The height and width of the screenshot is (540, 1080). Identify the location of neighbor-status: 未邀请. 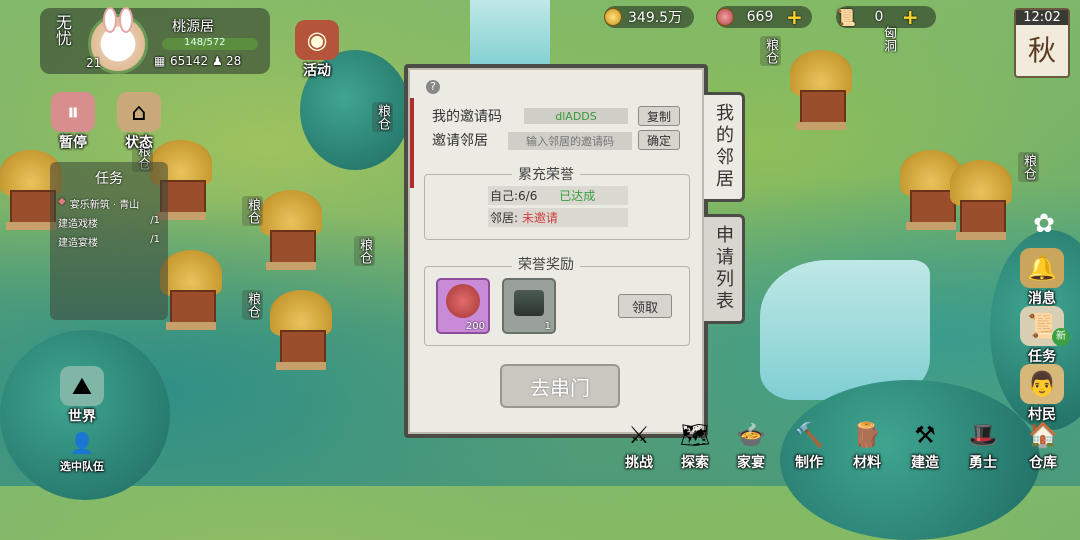
(539, 218).